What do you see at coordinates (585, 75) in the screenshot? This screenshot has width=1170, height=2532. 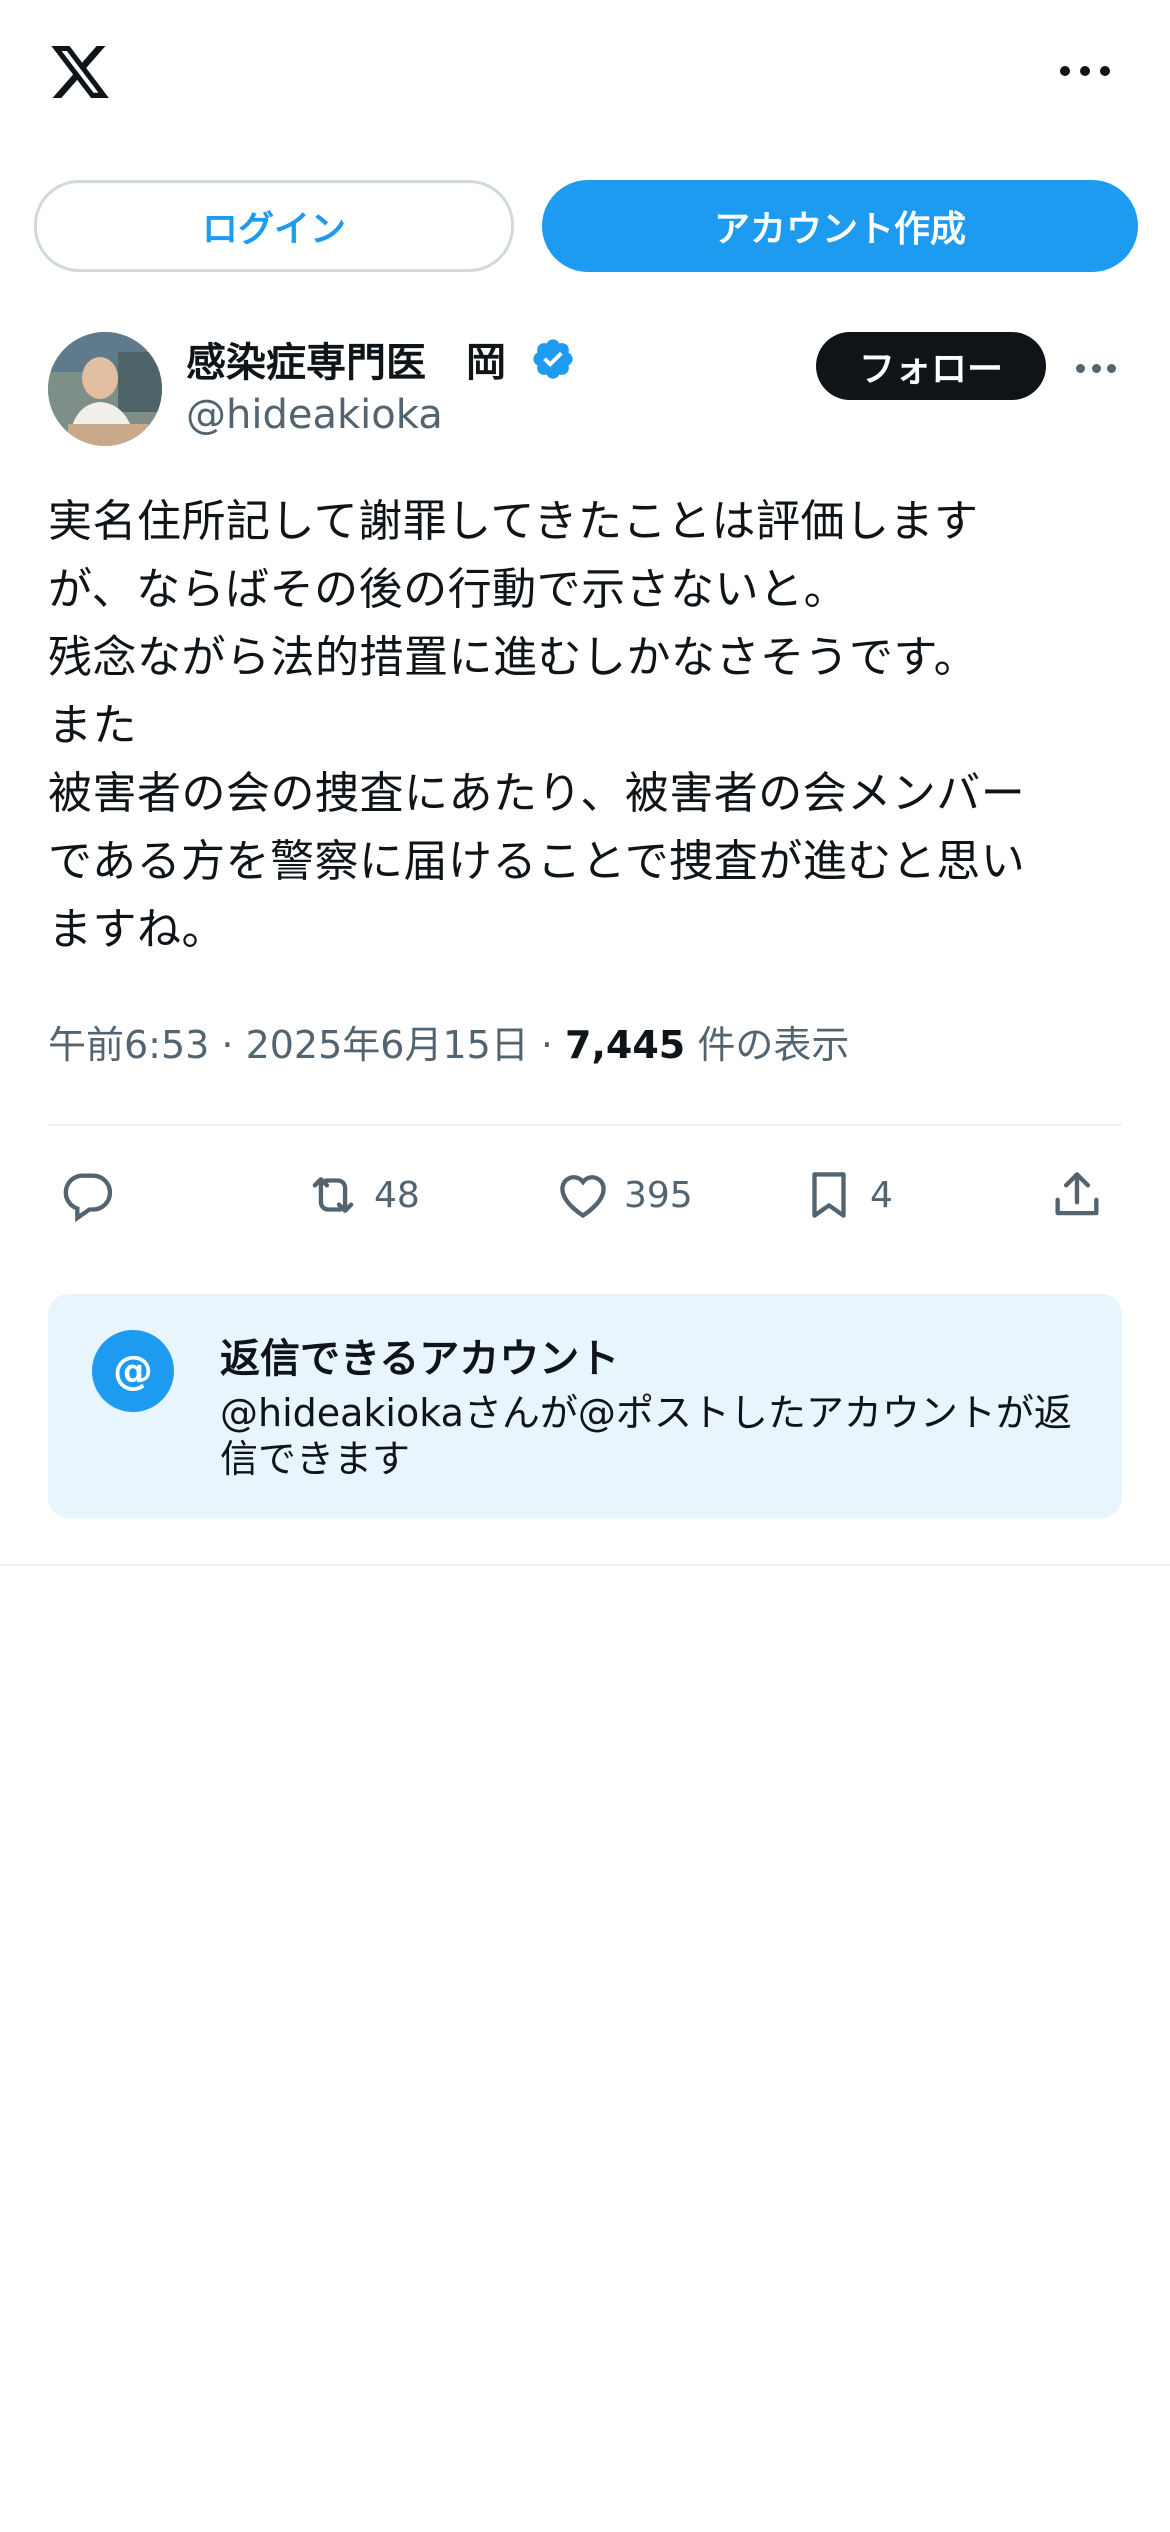 I see `top-bar` at bounding box center [585, 75].